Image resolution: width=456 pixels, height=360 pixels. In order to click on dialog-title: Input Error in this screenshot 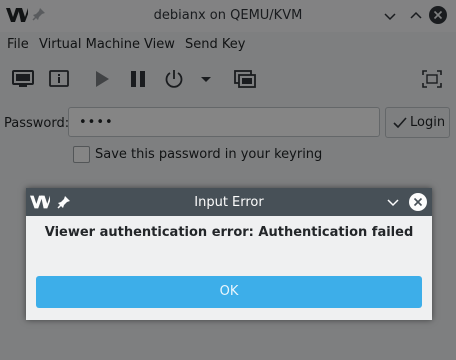, I will do `click(229, 202)`.